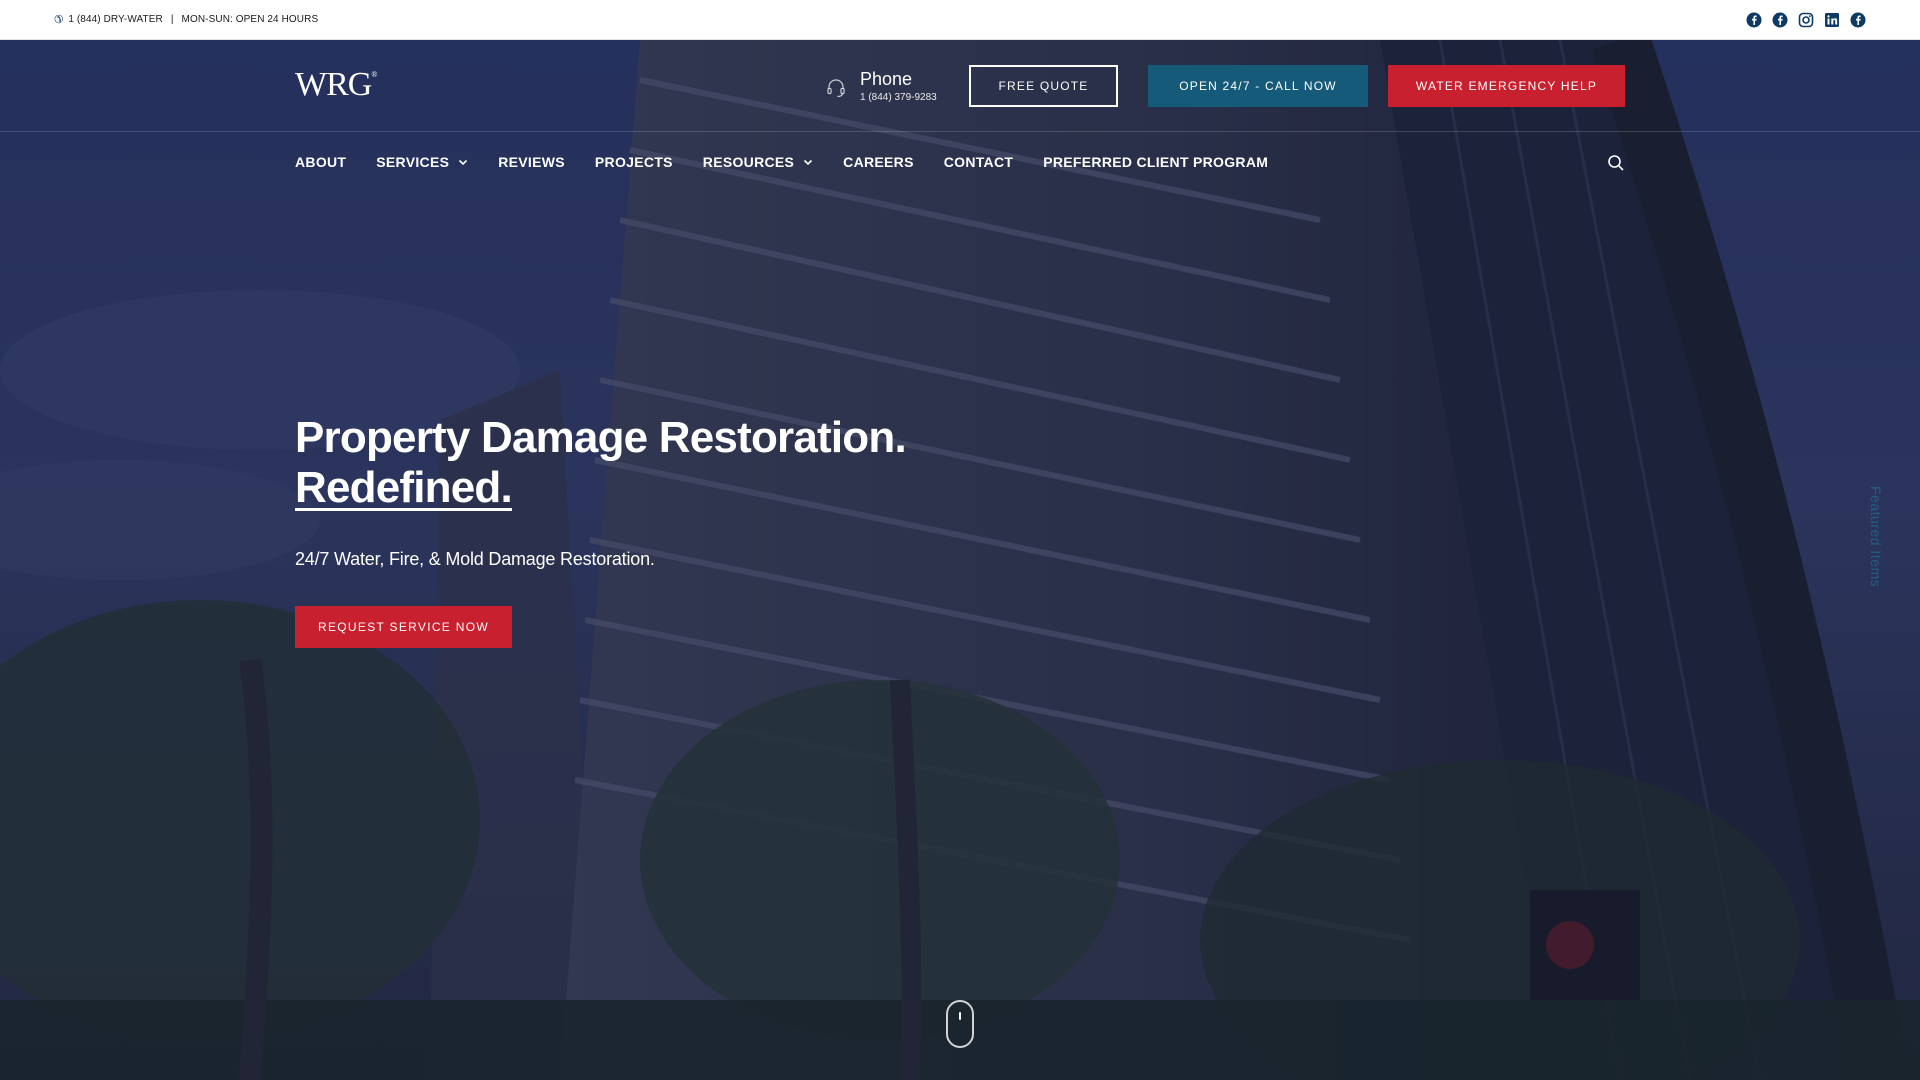 The image size is (1920, 1080). I want to click on nav-resources: RESOURCES, so click(758, 162).